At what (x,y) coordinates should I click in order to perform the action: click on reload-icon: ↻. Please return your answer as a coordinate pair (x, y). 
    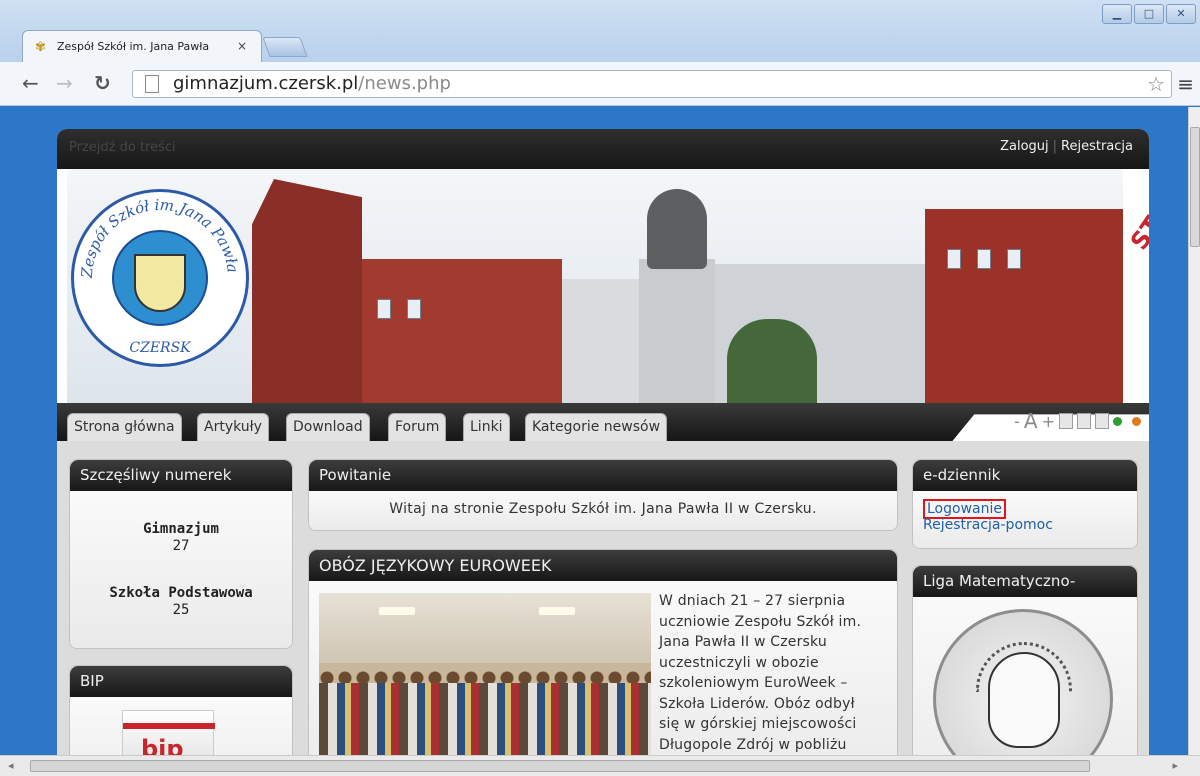
    Looking at the image, I should click on (102, 83).